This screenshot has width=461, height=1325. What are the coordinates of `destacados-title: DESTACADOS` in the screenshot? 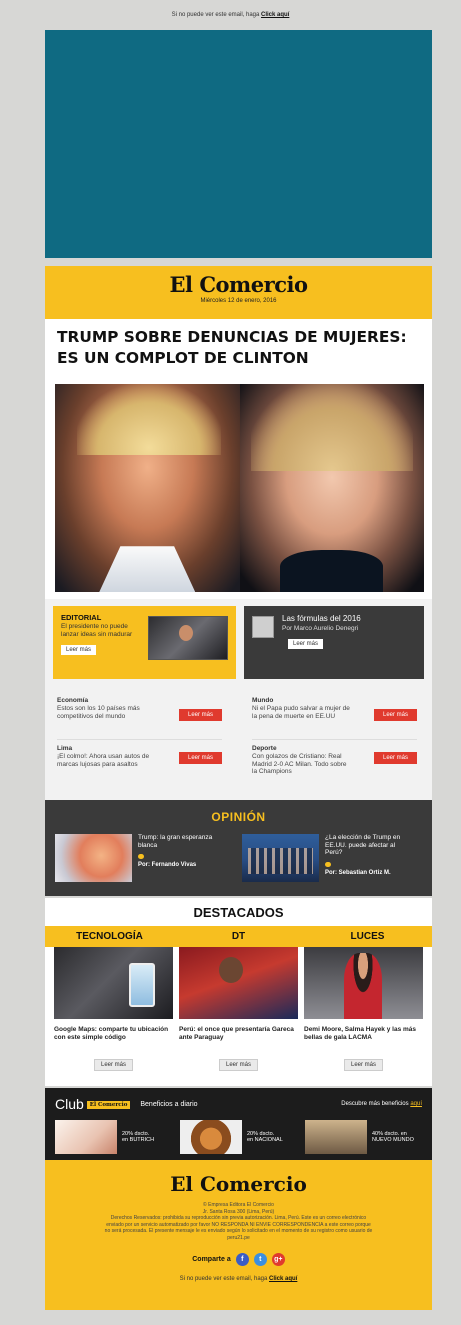 It's located at (238, 912).